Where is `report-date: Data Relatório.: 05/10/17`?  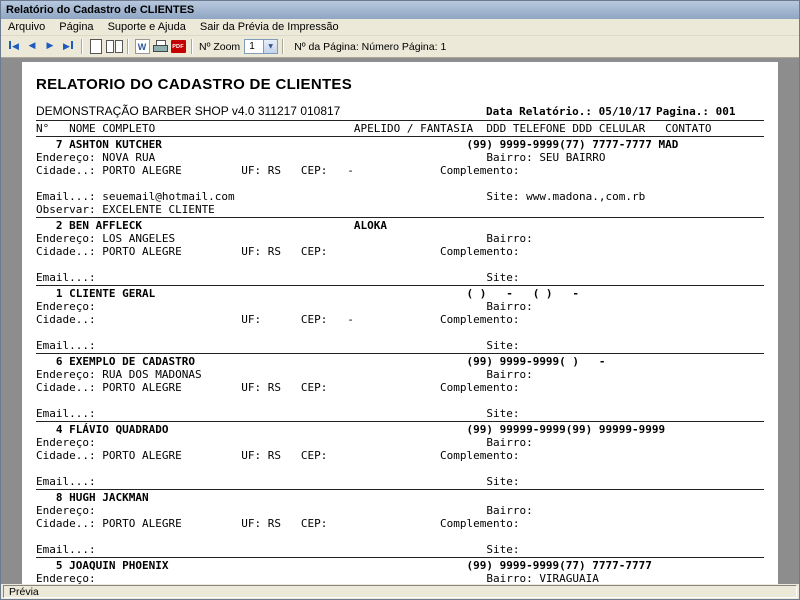 report-date: Data Relatório.: 05/10/17 is located at coordinates (569, 111).